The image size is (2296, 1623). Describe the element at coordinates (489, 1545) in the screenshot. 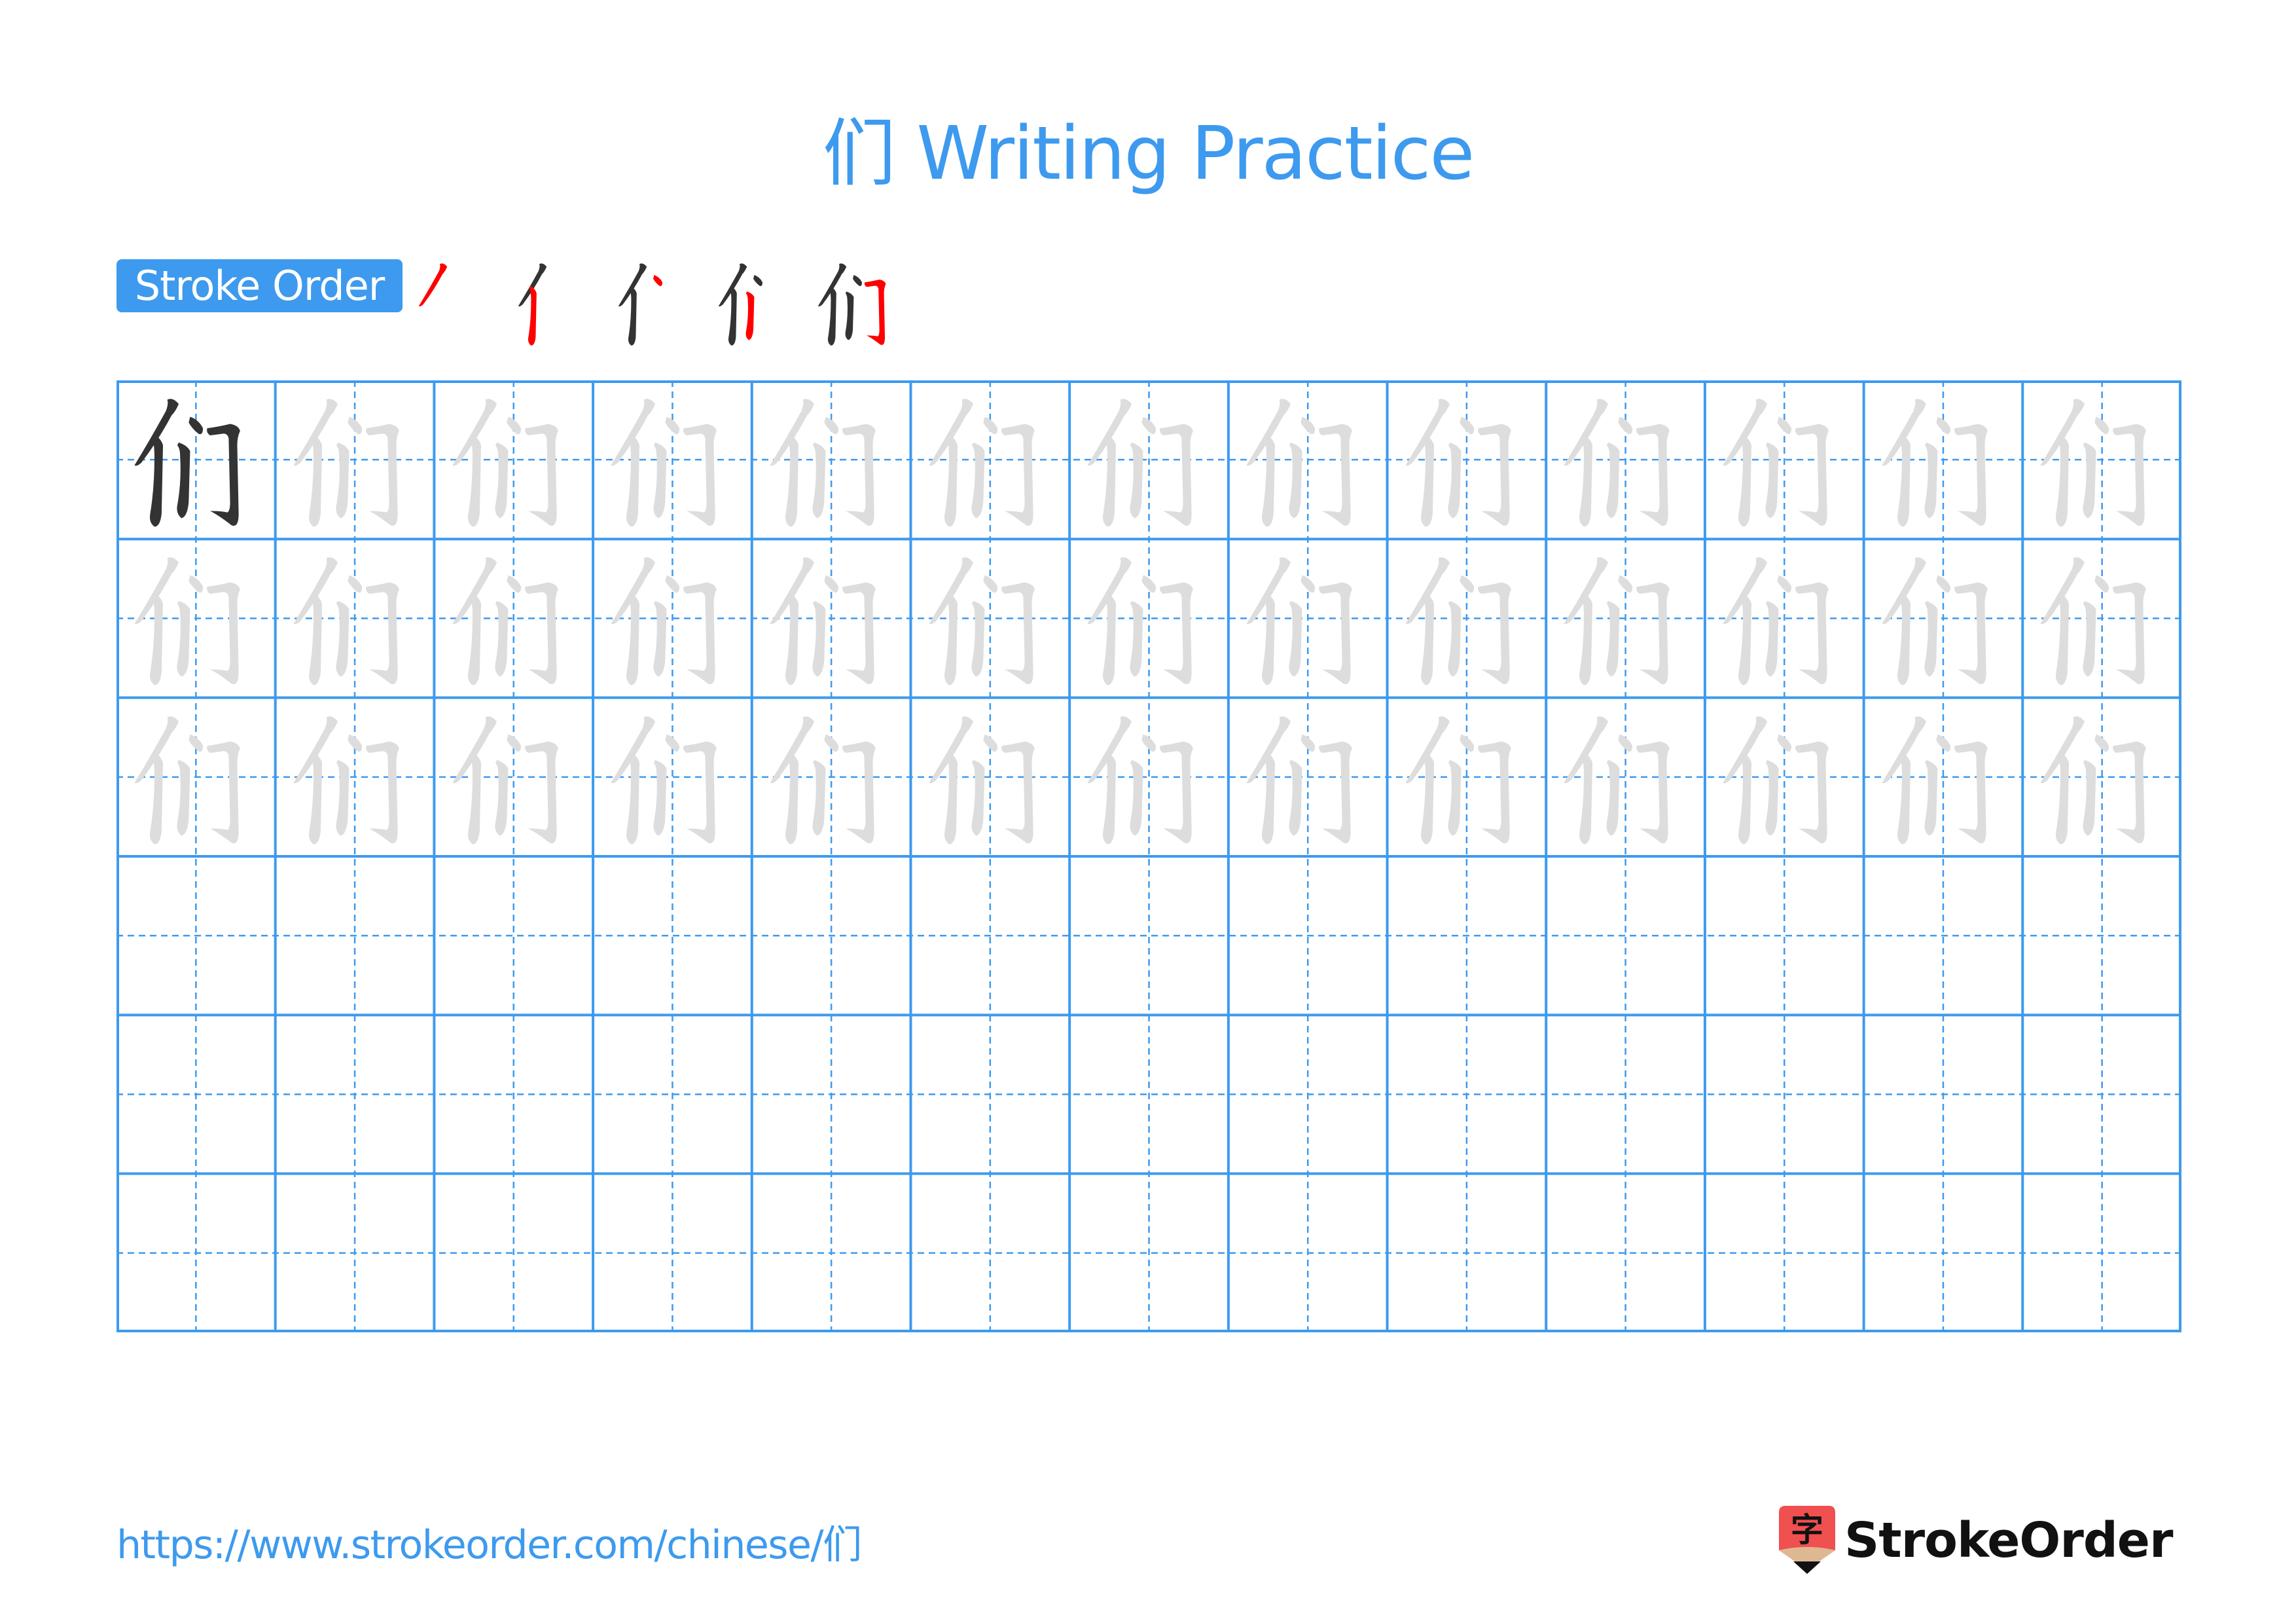

I see `footer-url-link: https://www.strokeorder.com/chinese/们` at that location.